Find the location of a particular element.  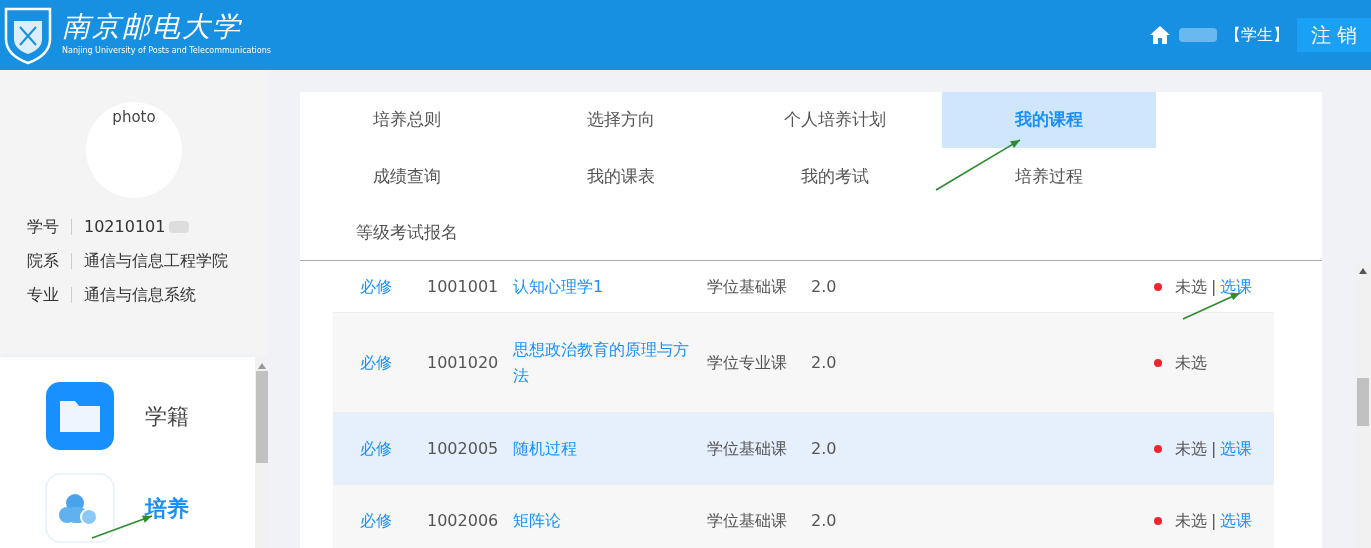

tab: 成绩查询 is located at coordinates (407, 176).